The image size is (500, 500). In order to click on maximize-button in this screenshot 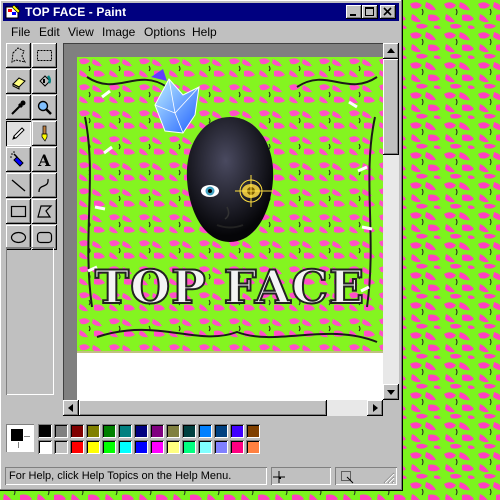, I will do `click(370, 12)`.